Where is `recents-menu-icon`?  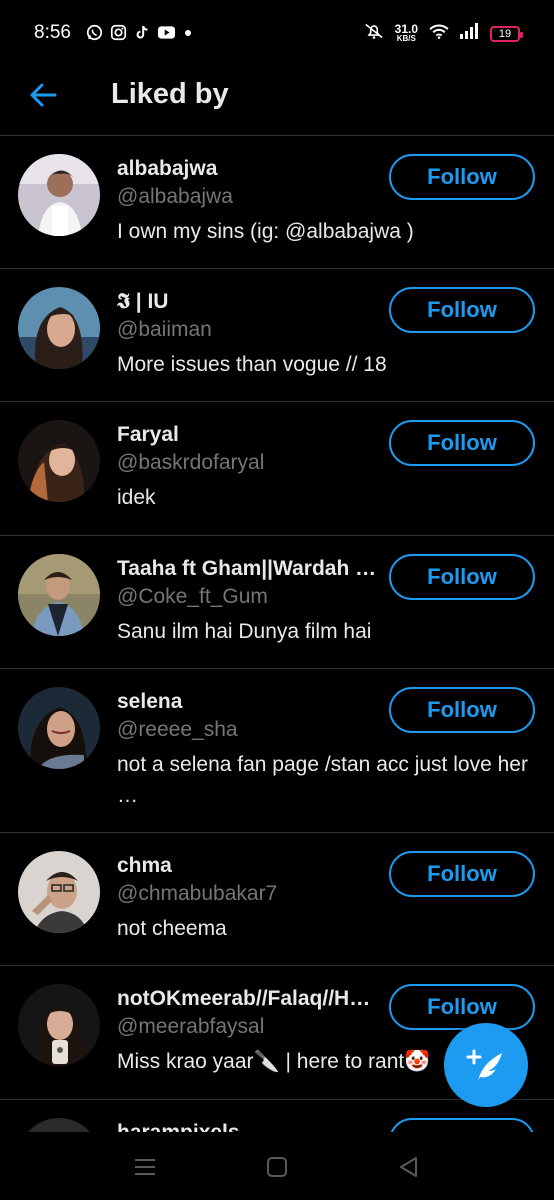 recents-menu-icon is located at coordinates (145, 1167).